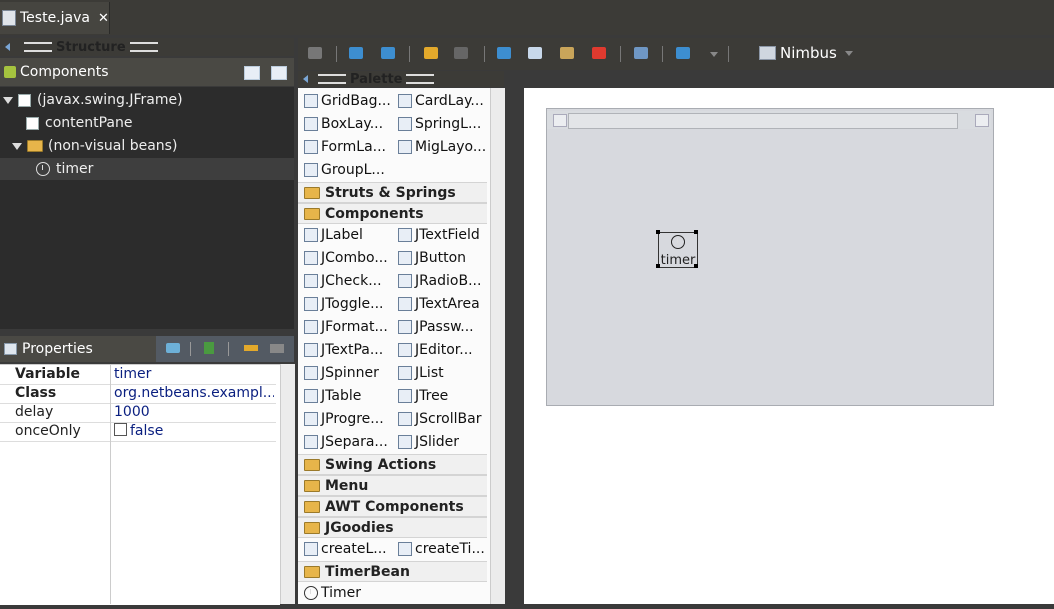 The height and width of the screenshot is (609, 1054). Describe the element at coordinates (332, 593) in the screenshot. I see `palette-item: Timer` at that location.